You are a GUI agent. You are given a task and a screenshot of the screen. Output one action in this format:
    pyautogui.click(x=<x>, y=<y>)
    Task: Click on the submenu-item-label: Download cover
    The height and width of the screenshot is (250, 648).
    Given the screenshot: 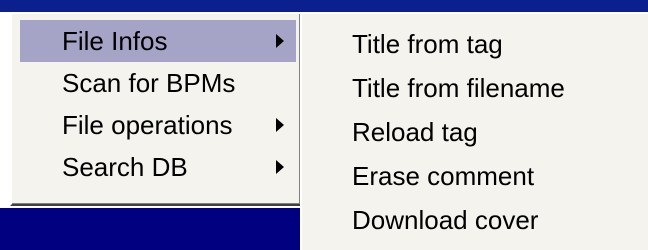 What is the action you would take?
    pyautogui.click(x=445, y=220)
    